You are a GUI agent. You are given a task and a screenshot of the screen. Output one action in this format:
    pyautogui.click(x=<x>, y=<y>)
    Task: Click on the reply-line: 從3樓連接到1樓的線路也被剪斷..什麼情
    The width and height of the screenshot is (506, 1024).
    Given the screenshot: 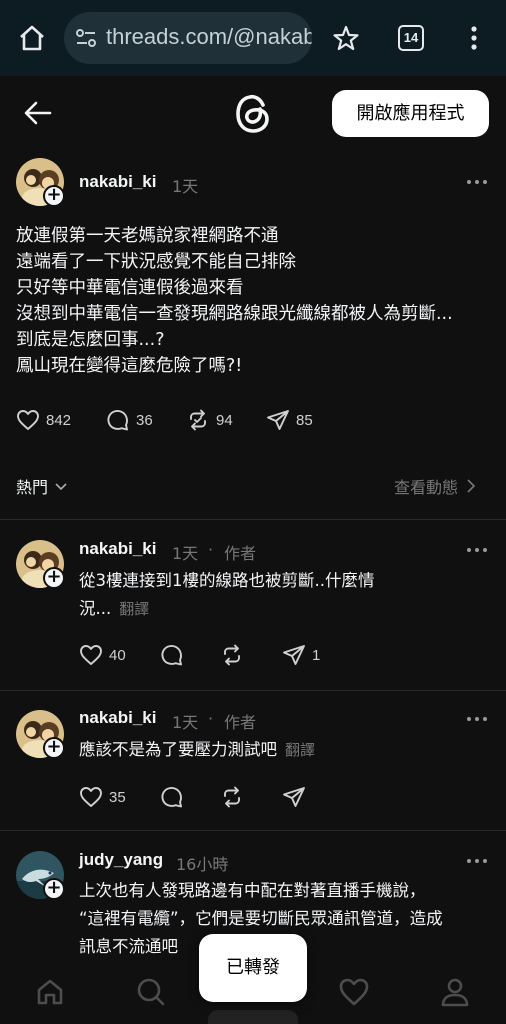 What is the action you would take?
    pyautogui.click(x=227, y=580)
    